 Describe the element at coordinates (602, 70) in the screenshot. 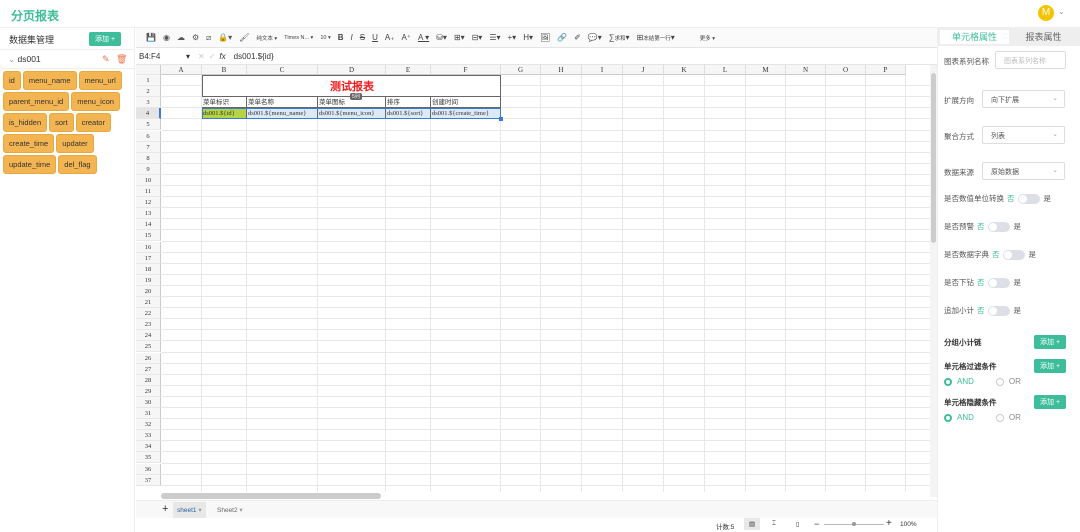

I see `column-header: I` at that location.